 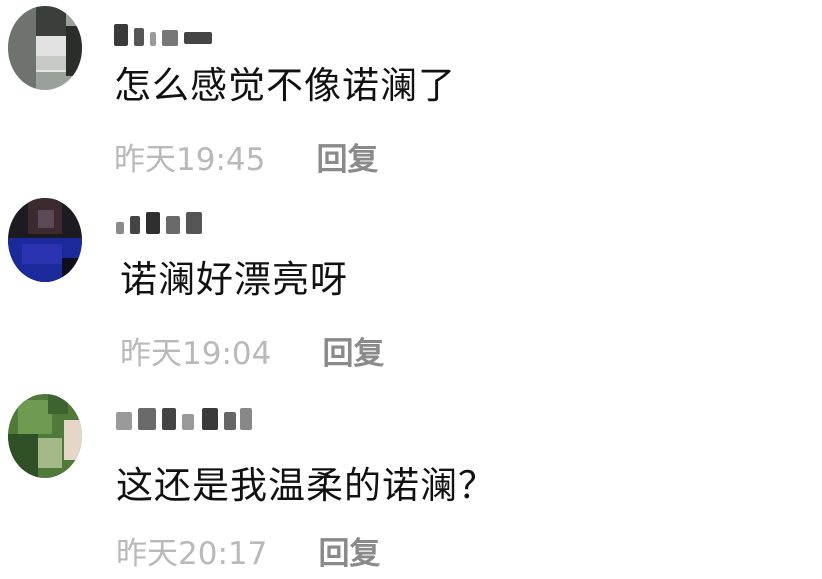 I want to click on timestamp: 昨天19:45, so click(x=190, y=160).